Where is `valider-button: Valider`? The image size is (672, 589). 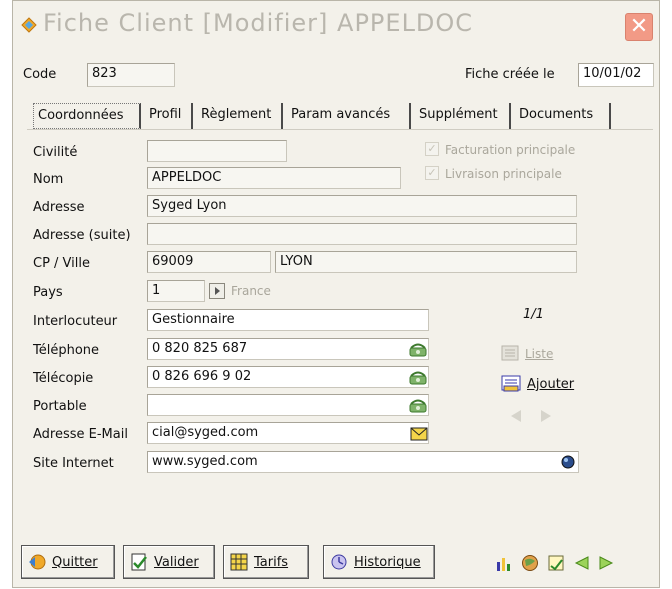 valider-button: Valider is located at coordinates (169, 562).